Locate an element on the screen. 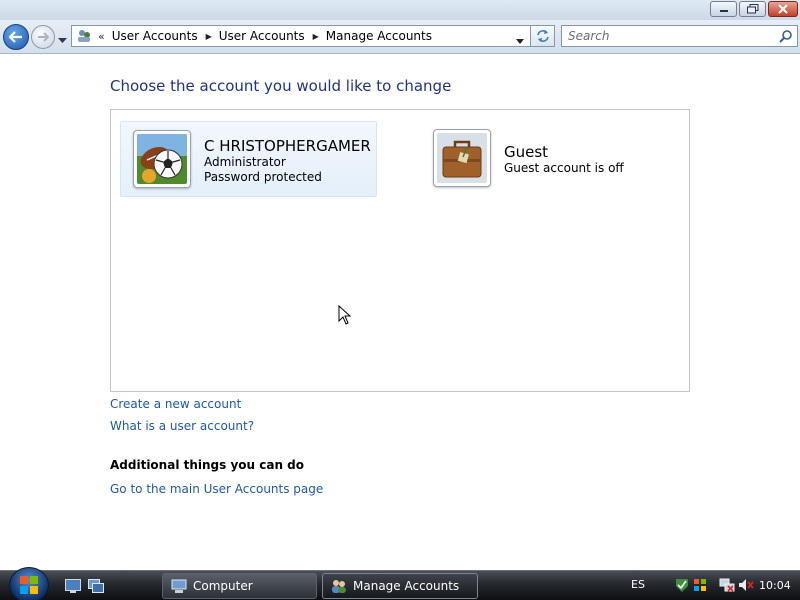 Image resolution: width=800 pixels, height=600 pixels. refresh-button is located at coordinates (542, 36).